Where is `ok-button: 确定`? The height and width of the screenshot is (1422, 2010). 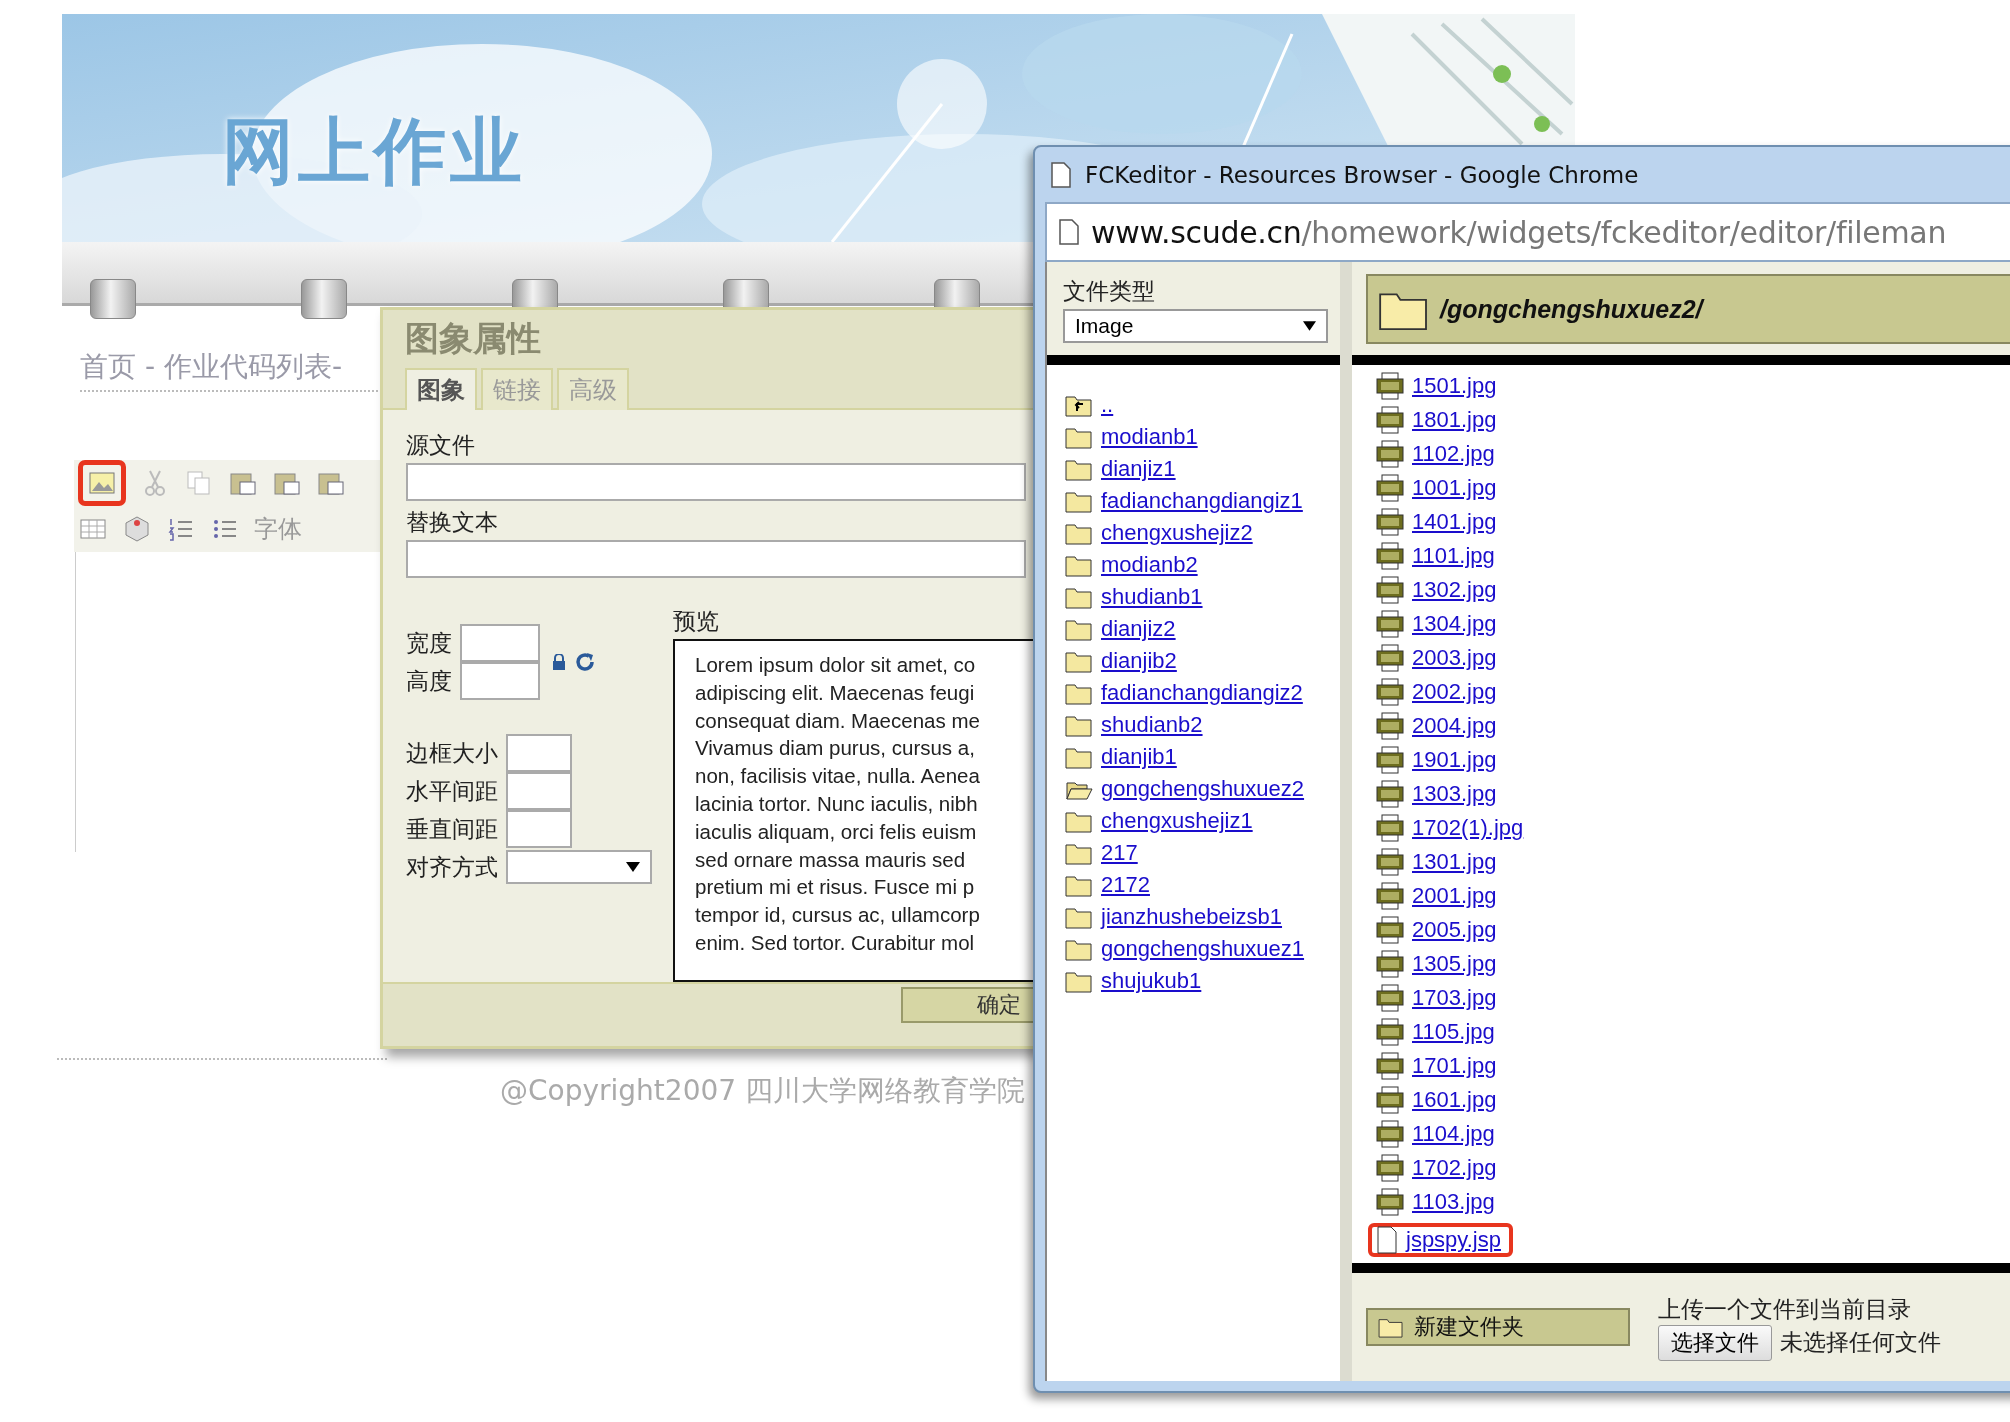
ok-button: 确定 is located at coordinates (967, 1005).